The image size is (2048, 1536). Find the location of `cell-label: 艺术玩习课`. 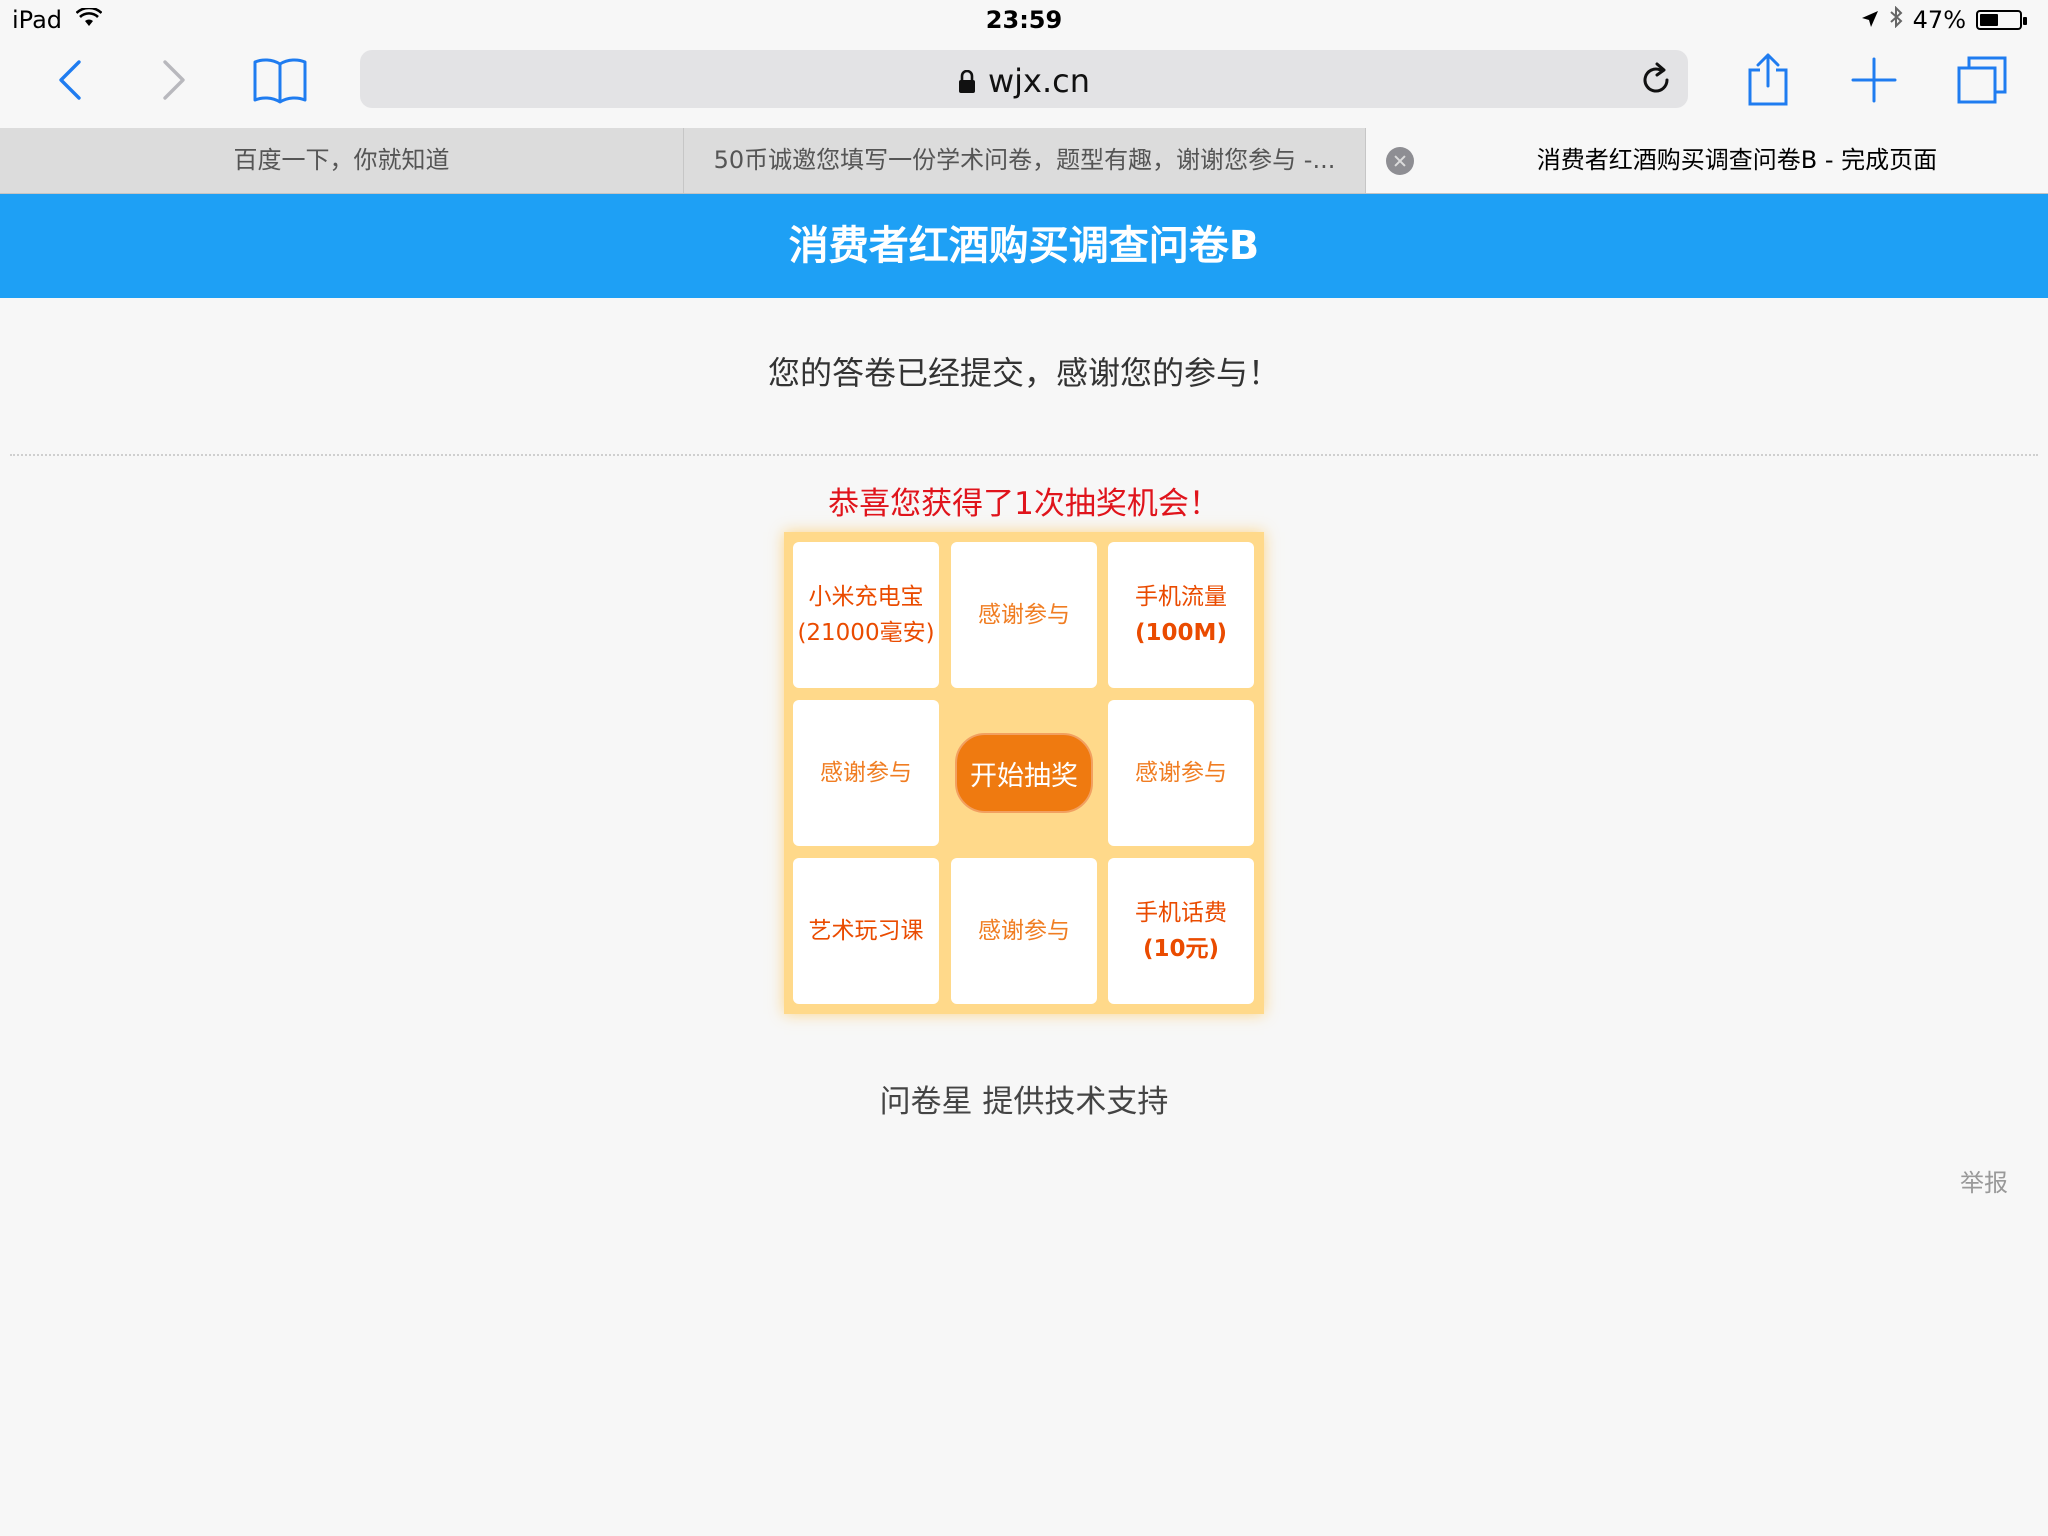

cell-label: 艺术玩习课 is located at coordinates (866, 931).